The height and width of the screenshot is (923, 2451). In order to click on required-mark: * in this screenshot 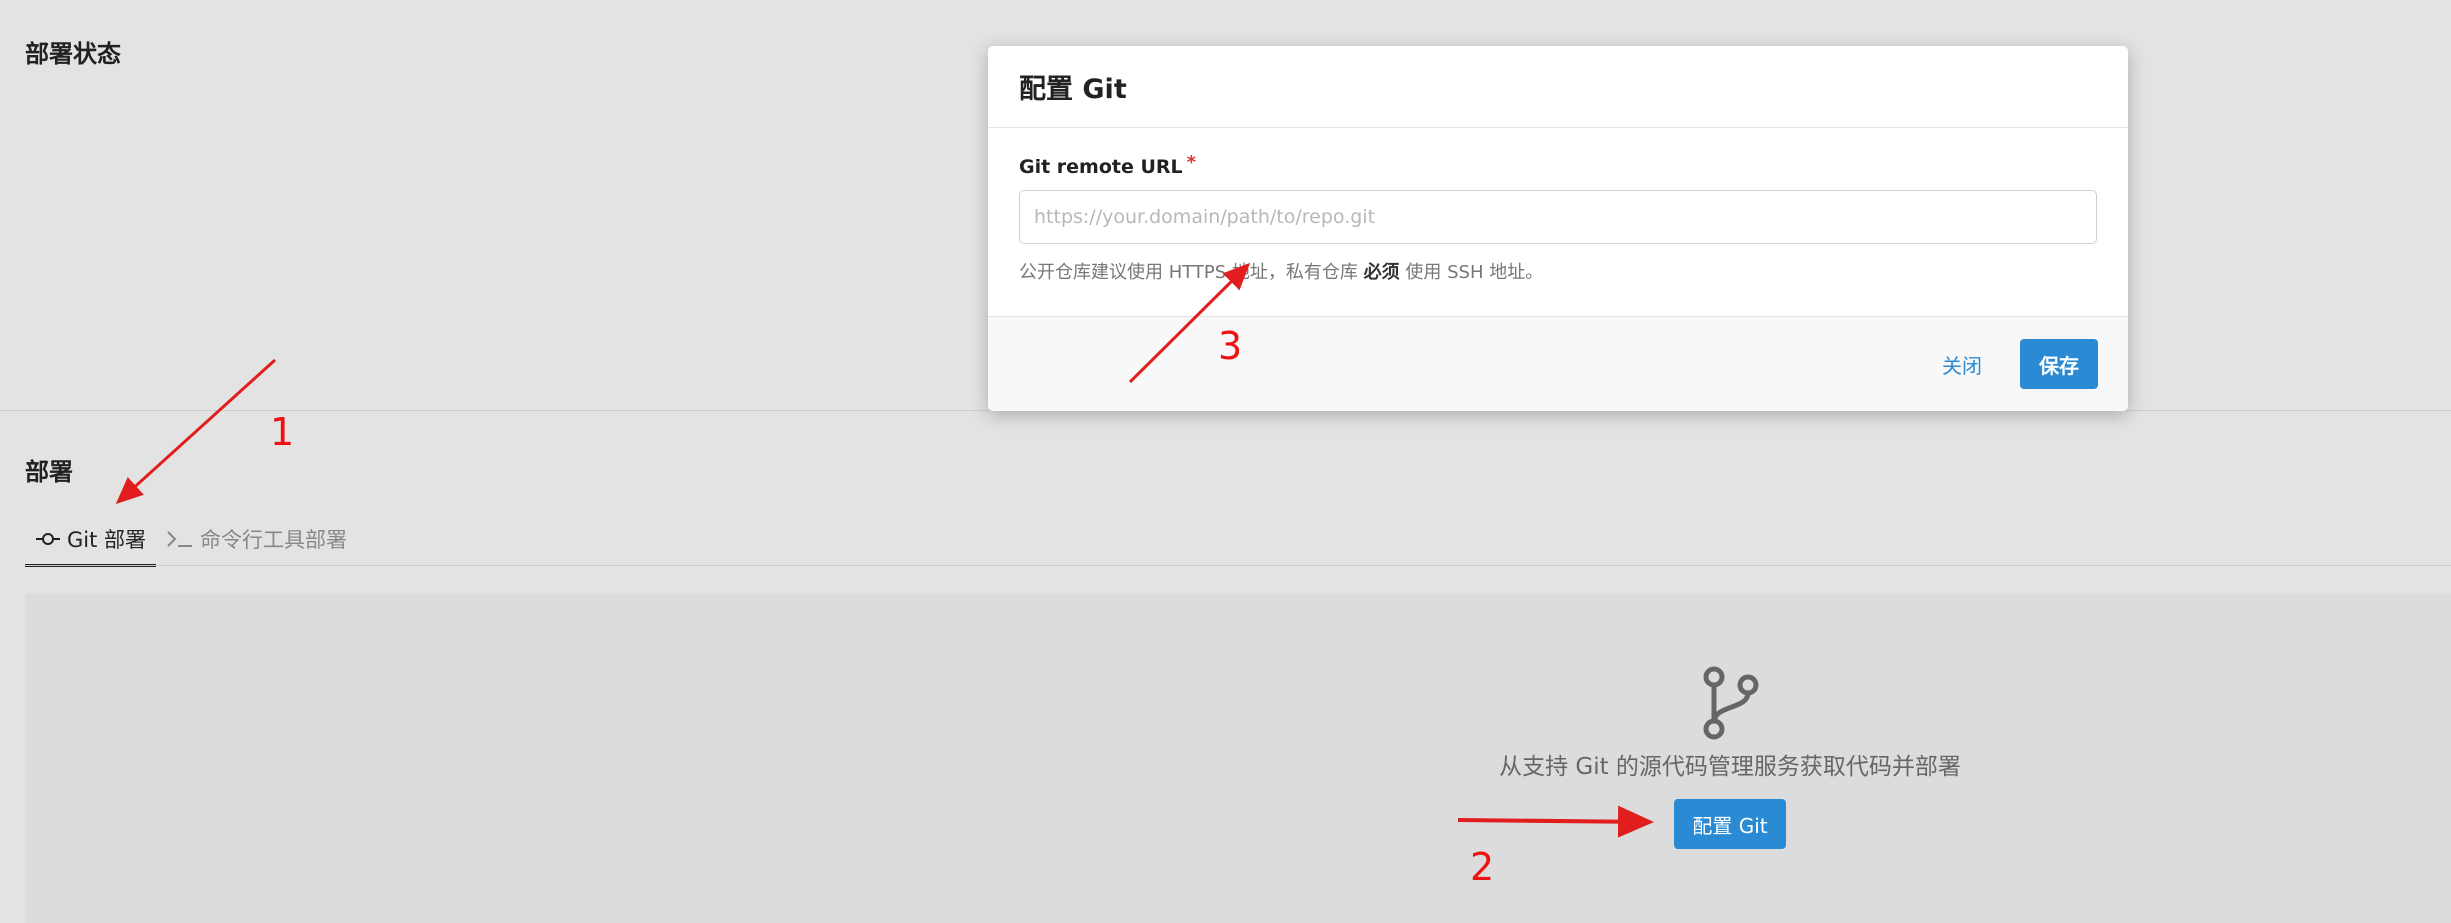, I will do `click(1191, 162)`.